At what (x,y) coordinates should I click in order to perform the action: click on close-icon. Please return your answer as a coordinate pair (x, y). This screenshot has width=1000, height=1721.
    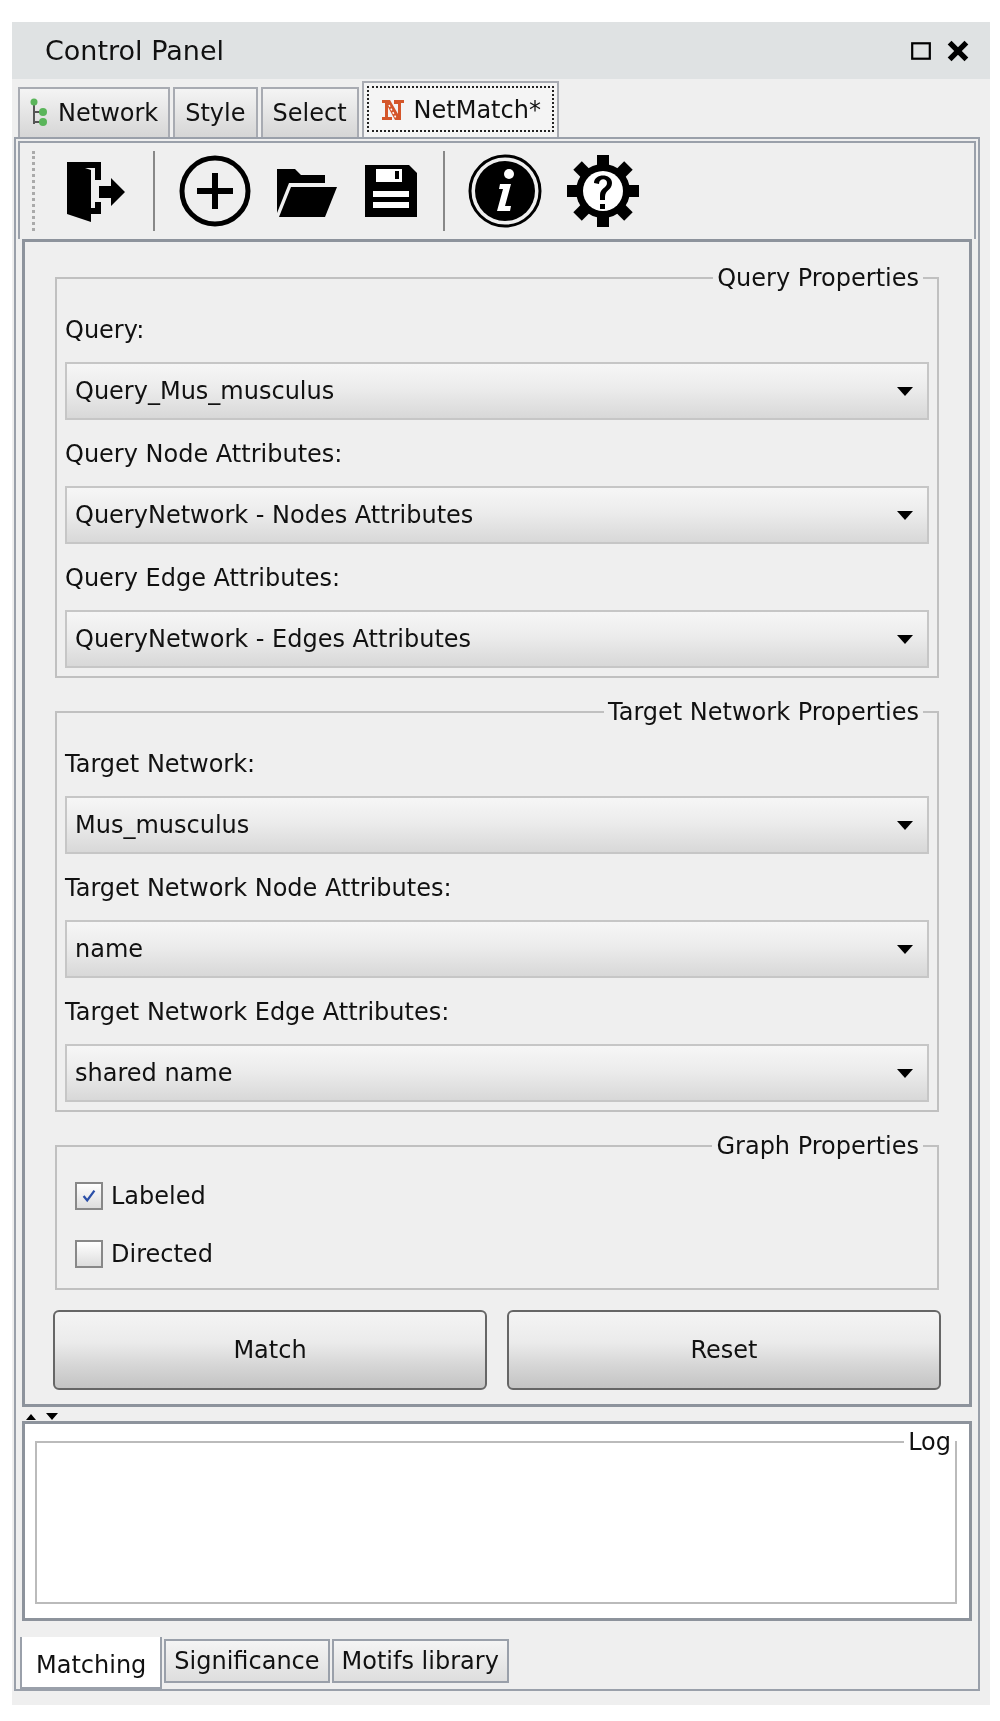
    Looking at the image, I should click on (958, 50).